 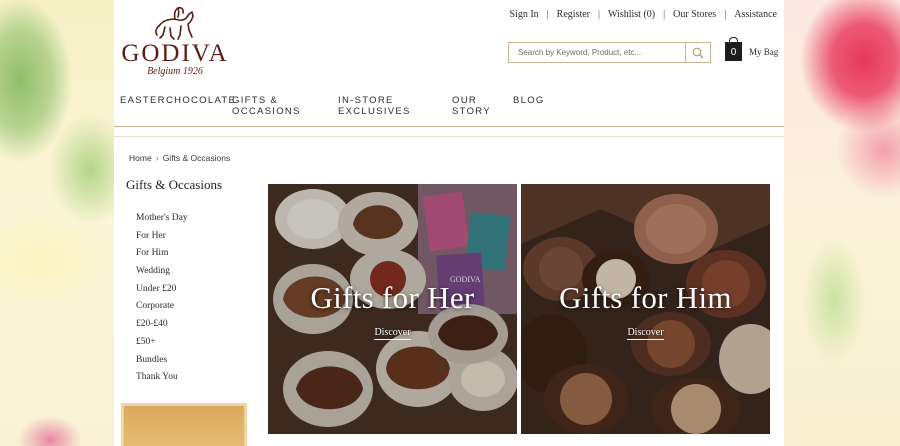 I want to click on bag-count: 0, so click(x=733, y=52).